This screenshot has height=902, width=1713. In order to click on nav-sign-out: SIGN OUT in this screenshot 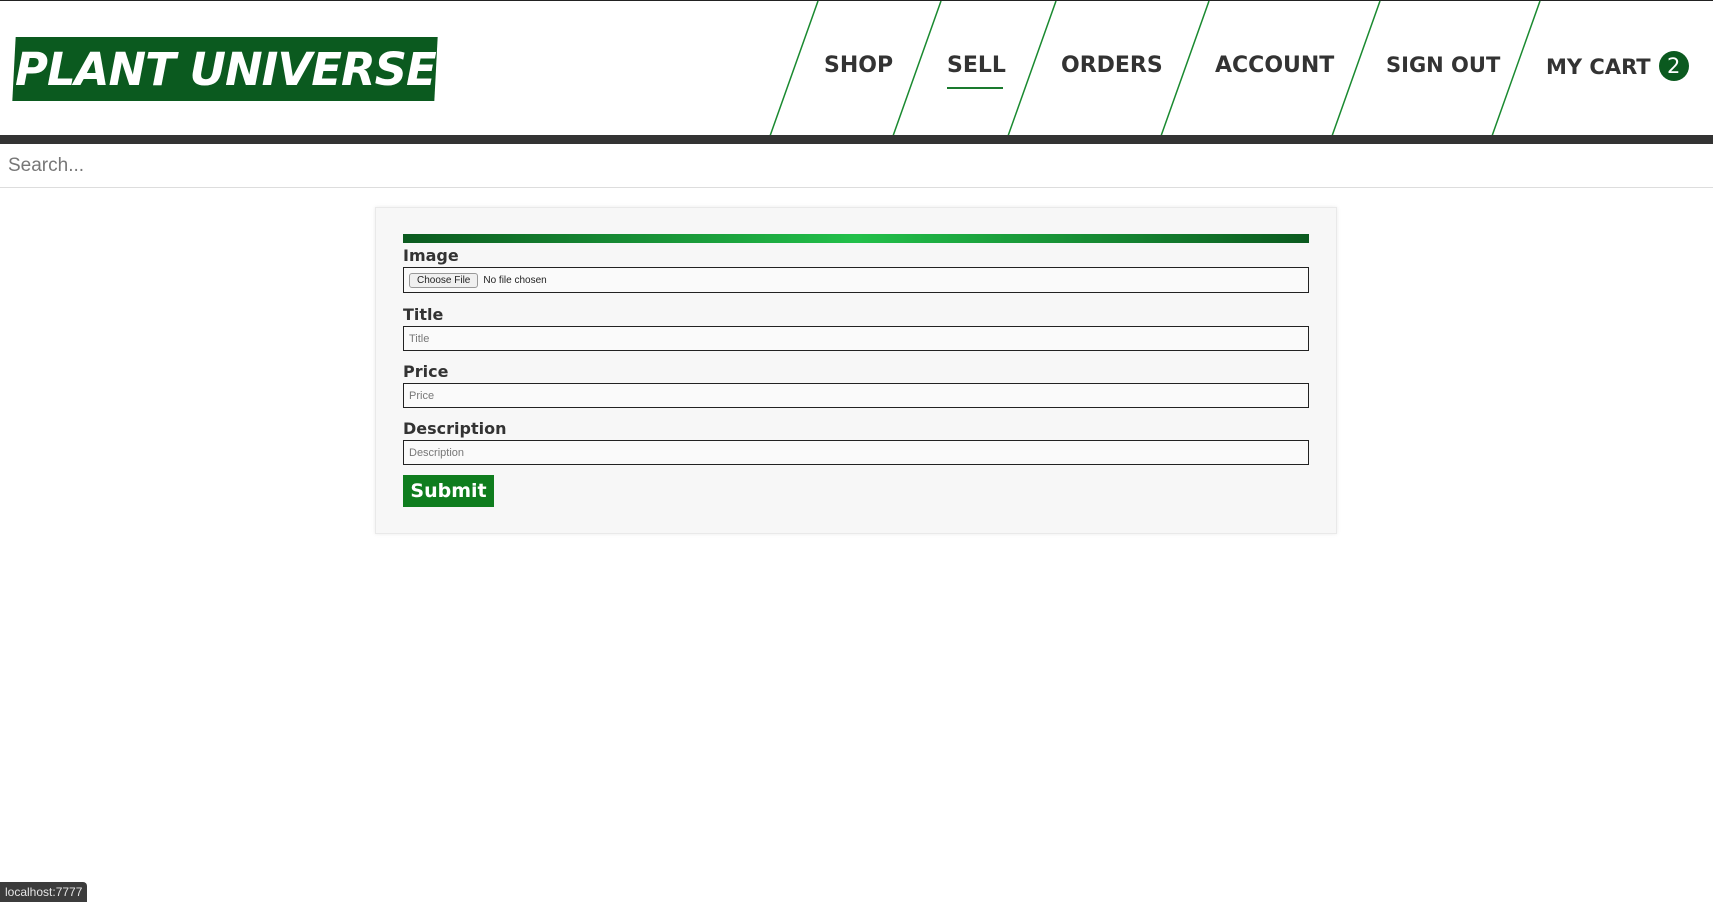, I will do `click(1443, 68)`.